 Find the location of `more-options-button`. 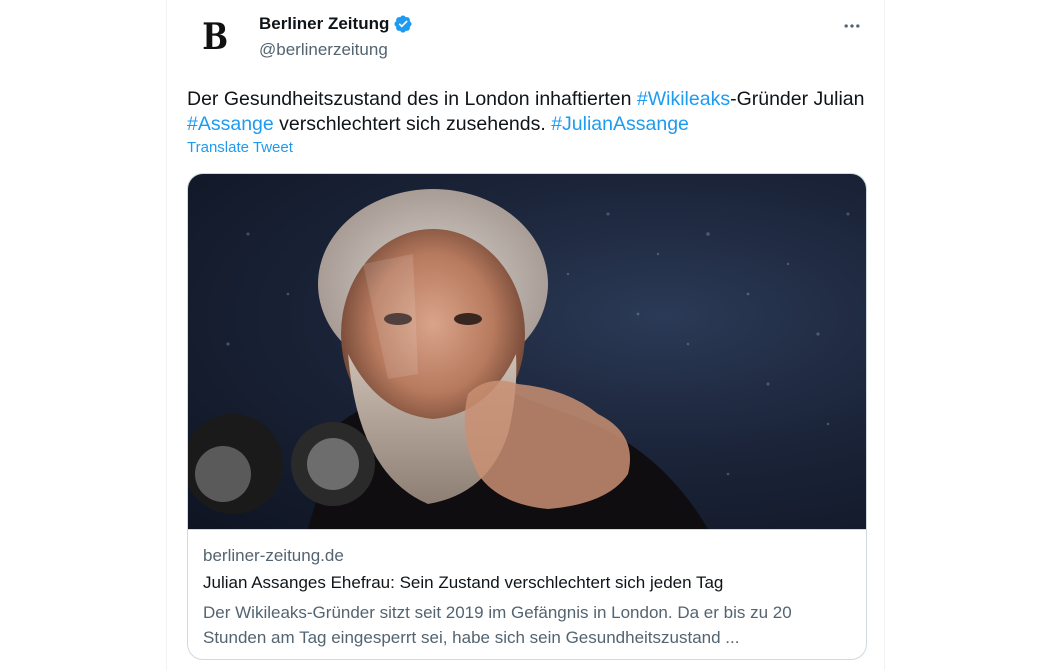

more-options-button is located at coordinates (852, 26).